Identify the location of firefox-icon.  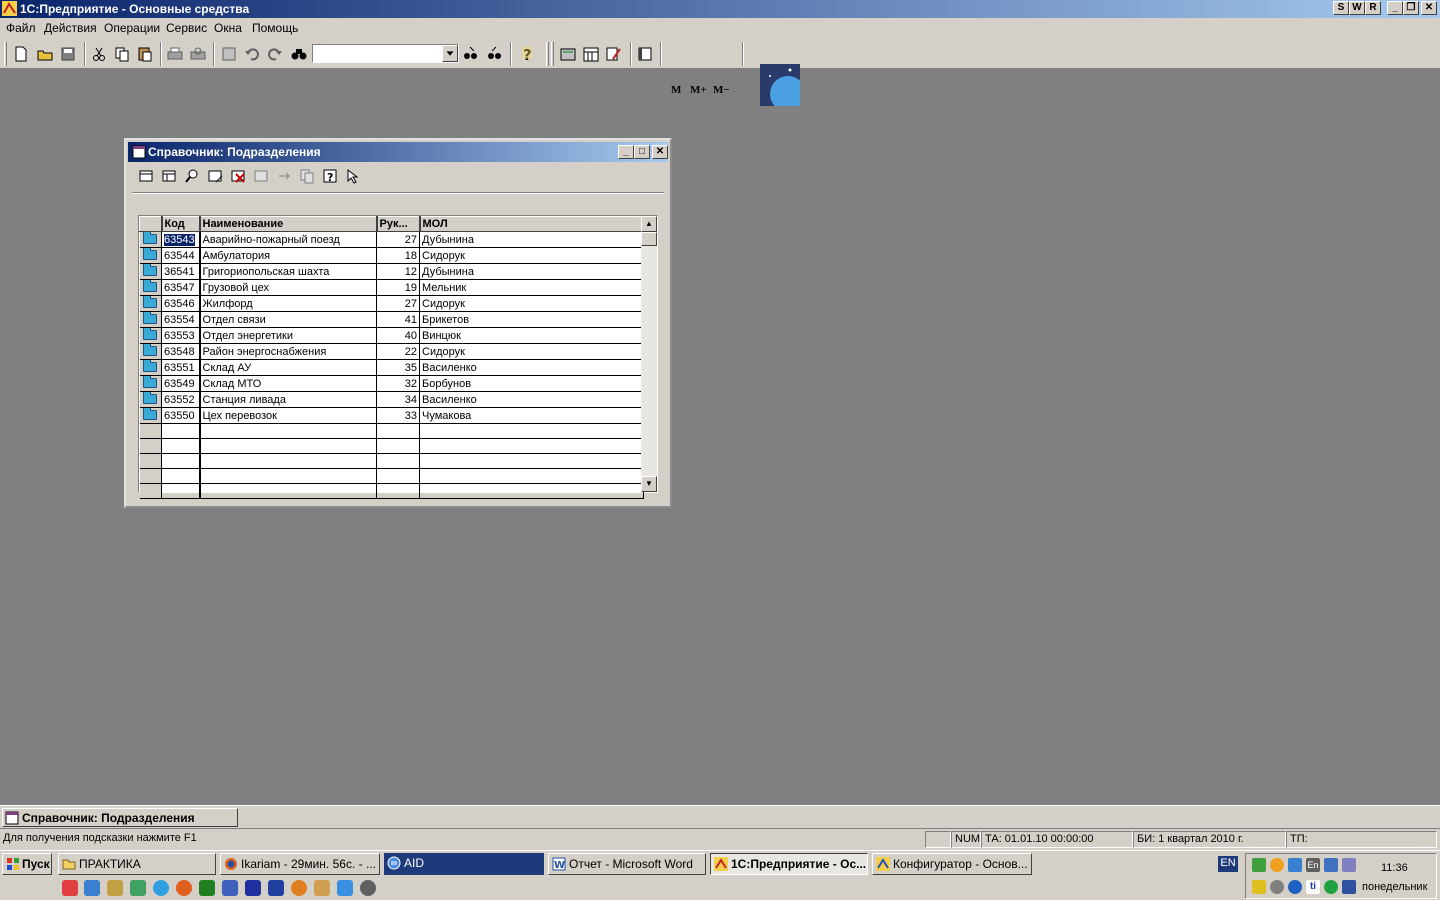
(184, 888).